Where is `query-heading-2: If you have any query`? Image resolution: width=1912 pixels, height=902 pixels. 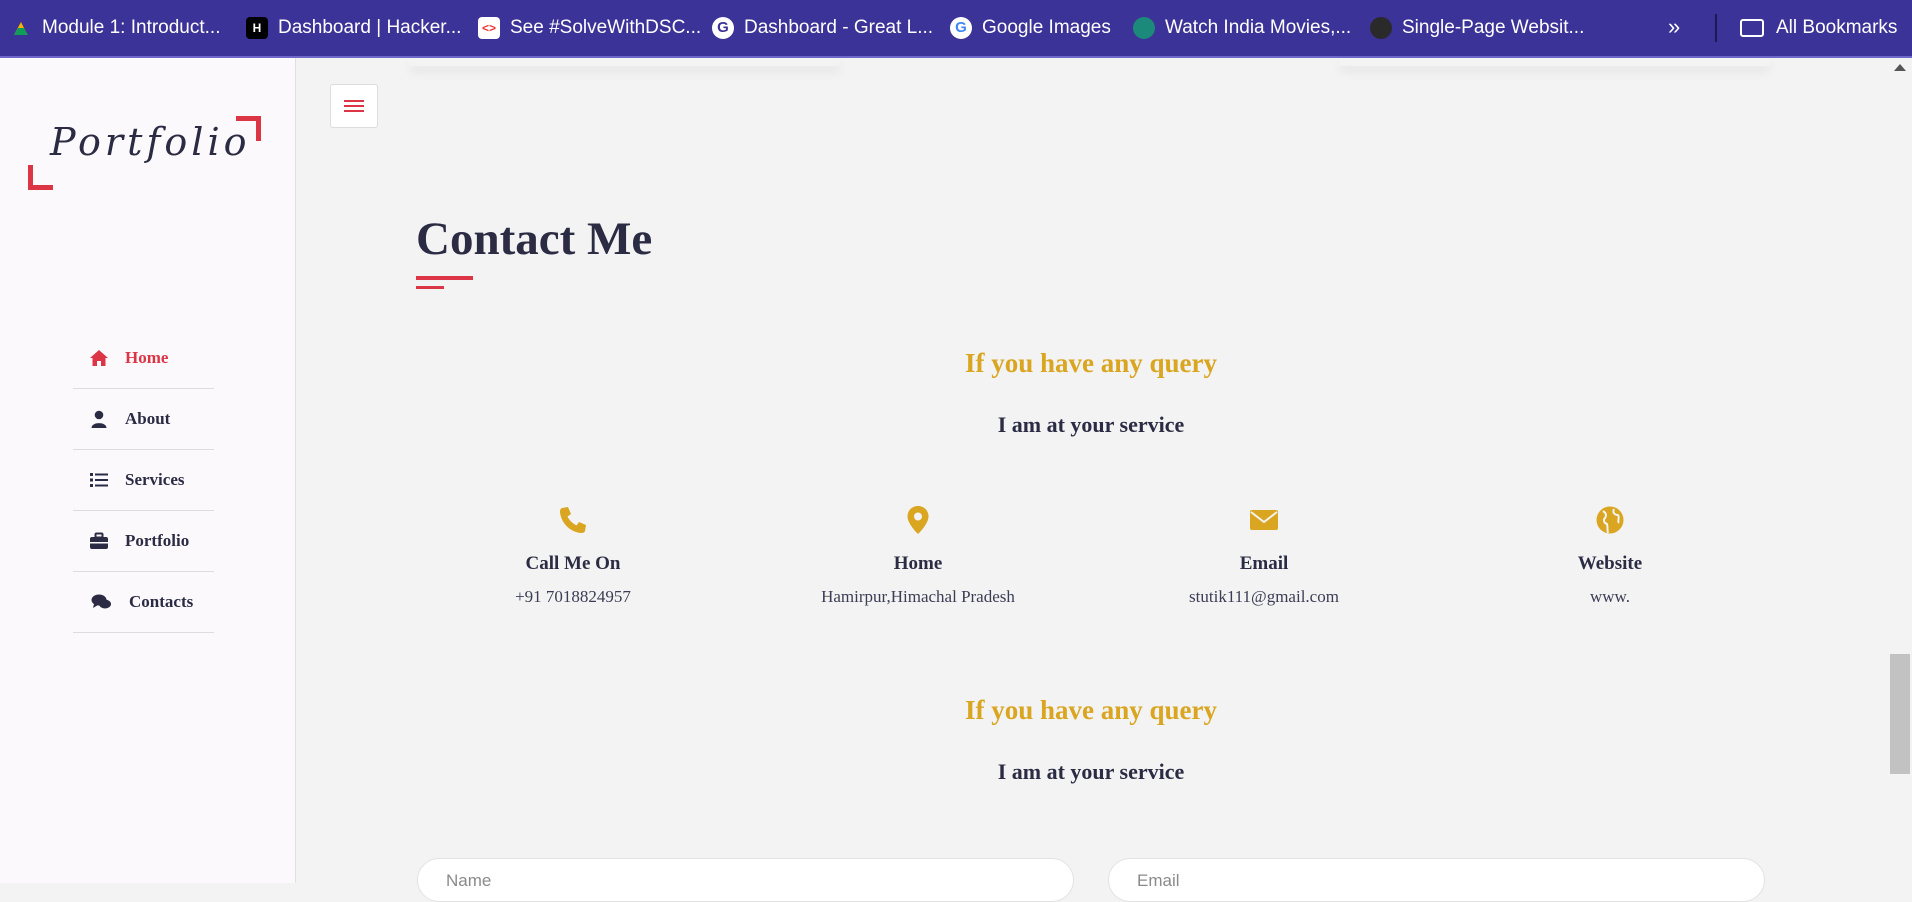
query-heading-2: If you have any query is located at coordinates (1091, 710).